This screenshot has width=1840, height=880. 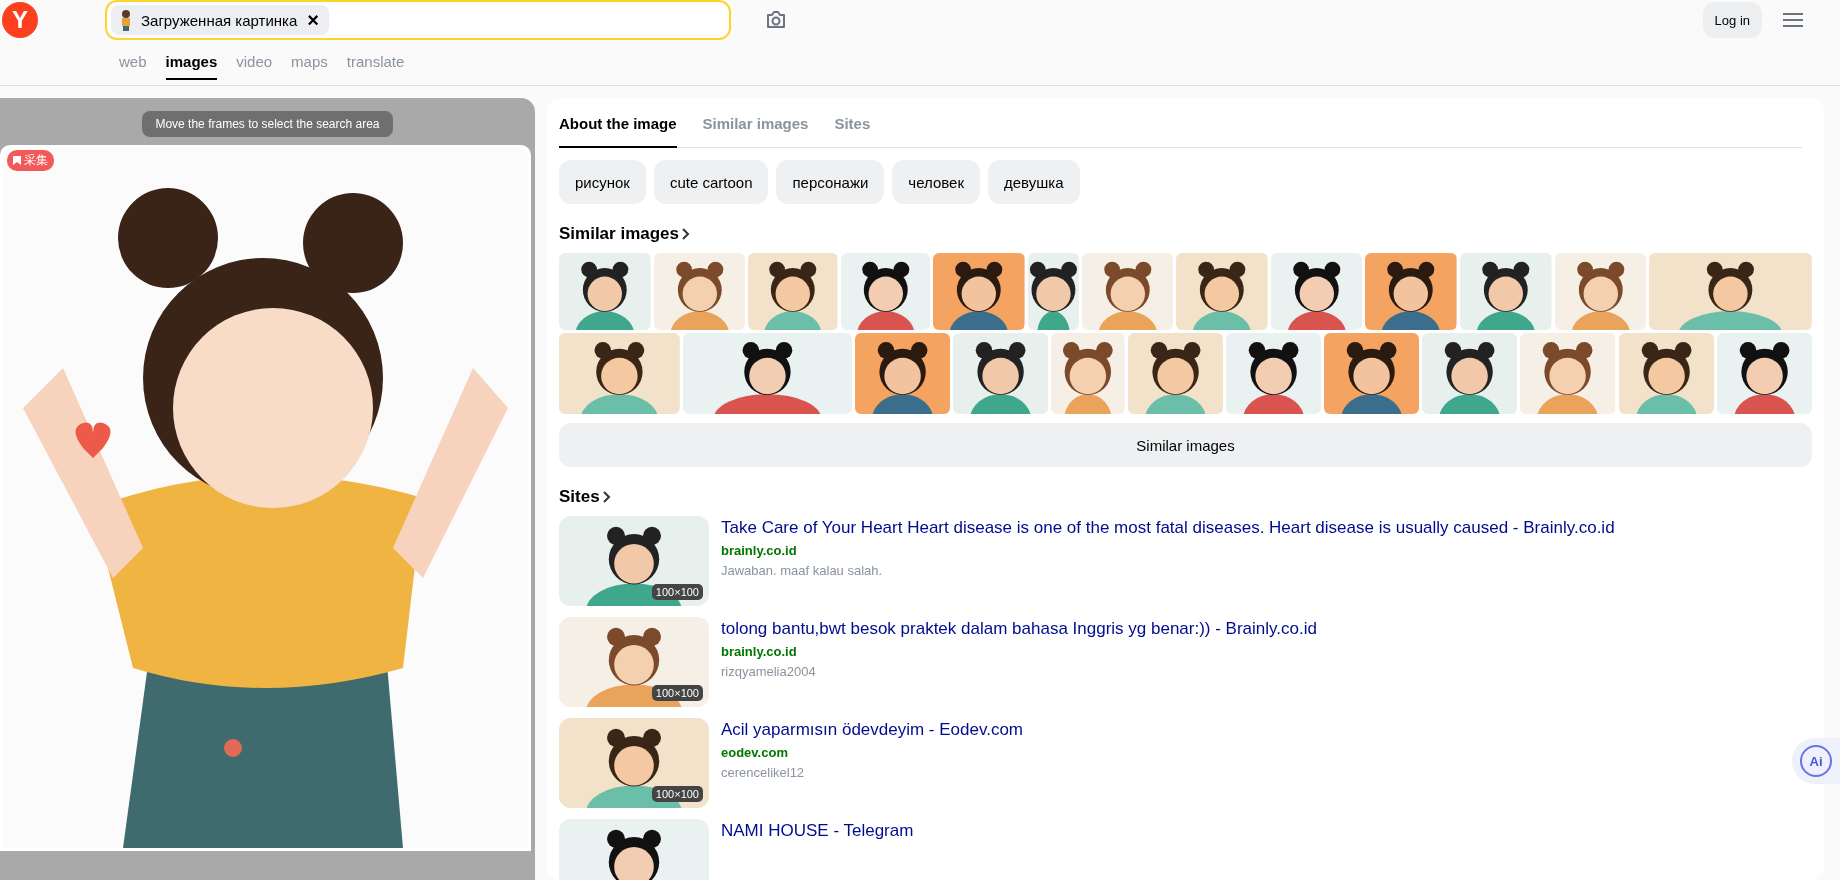 I want to click on result-snippet: rizqyamelia2004, so click(x=769, y=671).